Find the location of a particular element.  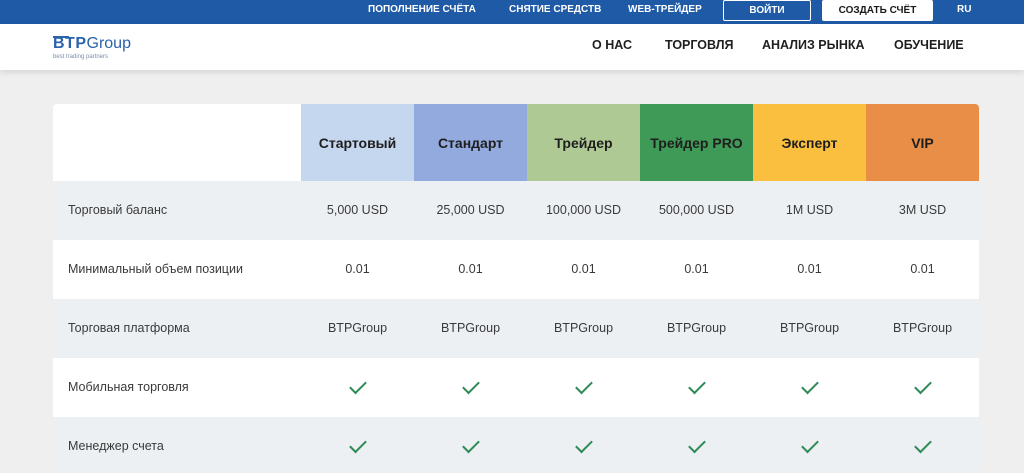

nav-about: О НАС is located at coordinates (612, 45).